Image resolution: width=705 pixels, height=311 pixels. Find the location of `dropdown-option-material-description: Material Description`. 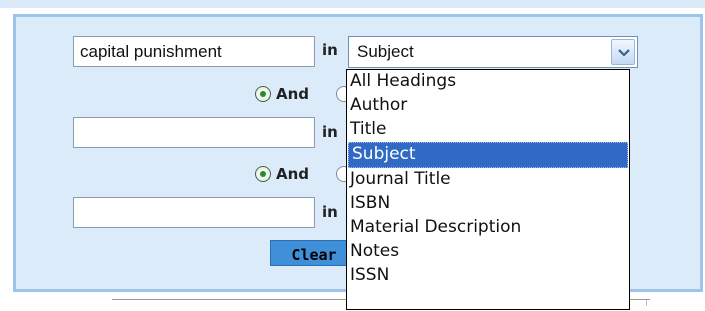

dropdown-option-material-description: Material Description is located at coordinates (488, 228).